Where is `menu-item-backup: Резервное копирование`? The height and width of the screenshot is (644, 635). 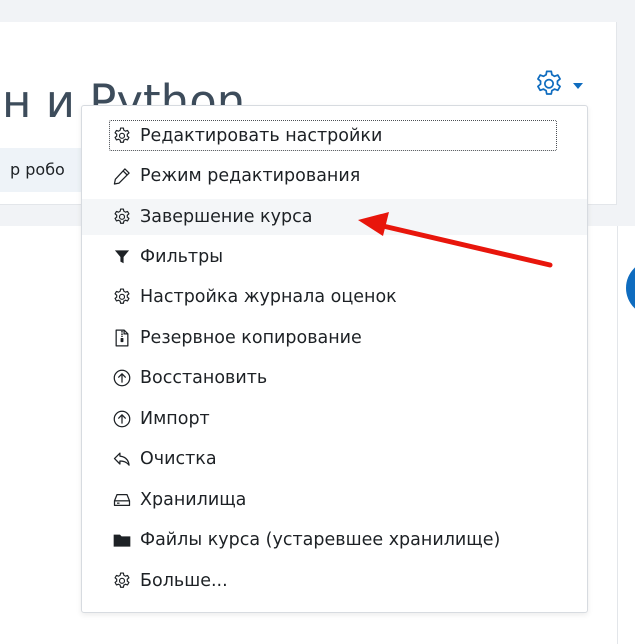
menu-item-backup: Резервное копирование is located at coordinates (334, 338).